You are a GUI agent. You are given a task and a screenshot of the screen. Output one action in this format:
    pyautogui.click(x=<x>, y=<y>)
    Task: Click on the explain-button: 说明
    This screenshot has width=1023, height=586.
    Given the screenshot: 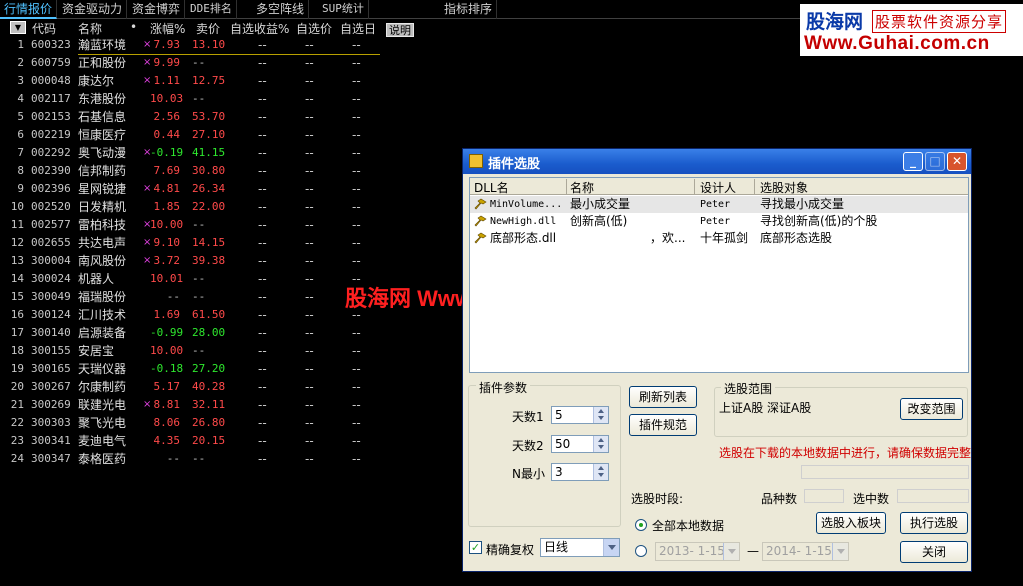 What is the action you would take?
    pyautogui.click(x=400, y=30)
    